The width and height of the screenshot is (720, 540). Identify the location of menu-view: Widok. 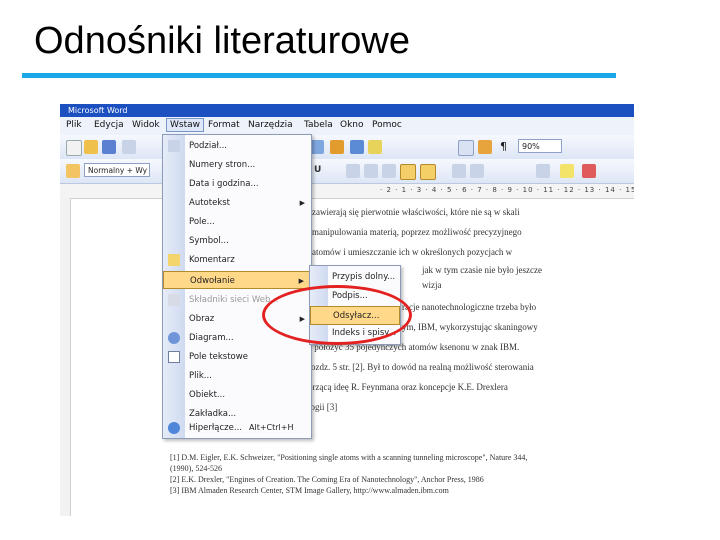
(146, 125).